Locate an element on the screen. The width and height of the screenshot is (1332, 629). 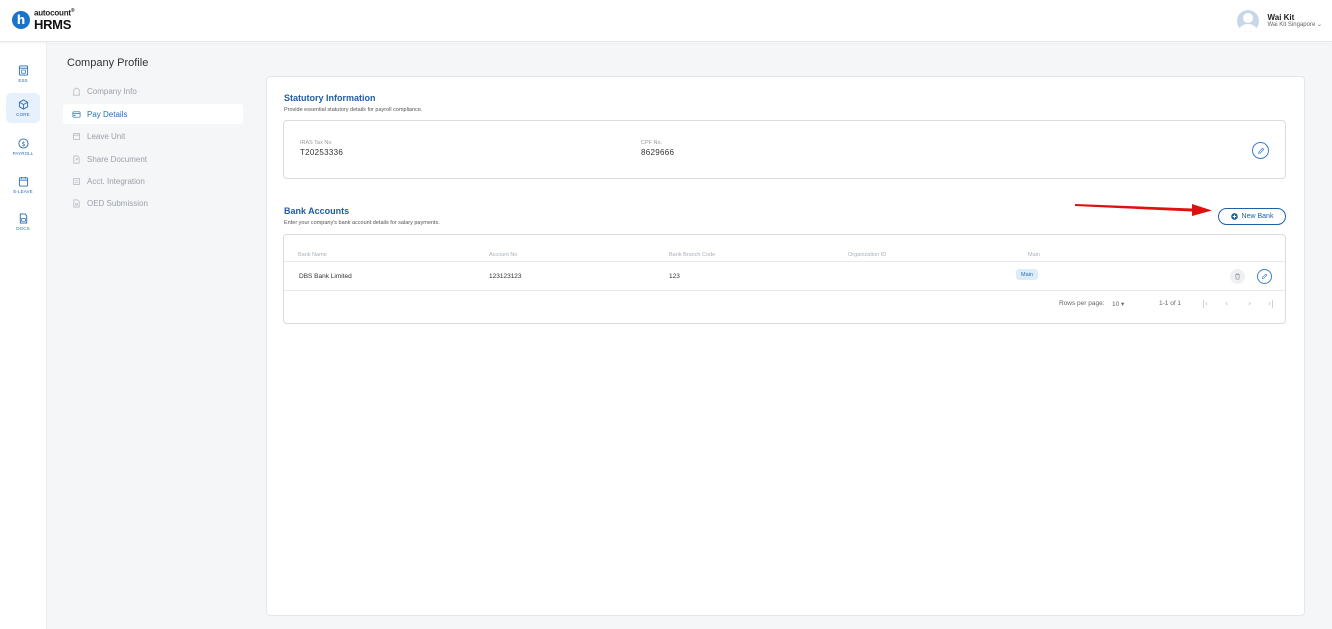
chevron-down-icon: ⌄ is located at coordinates (1319, 25).